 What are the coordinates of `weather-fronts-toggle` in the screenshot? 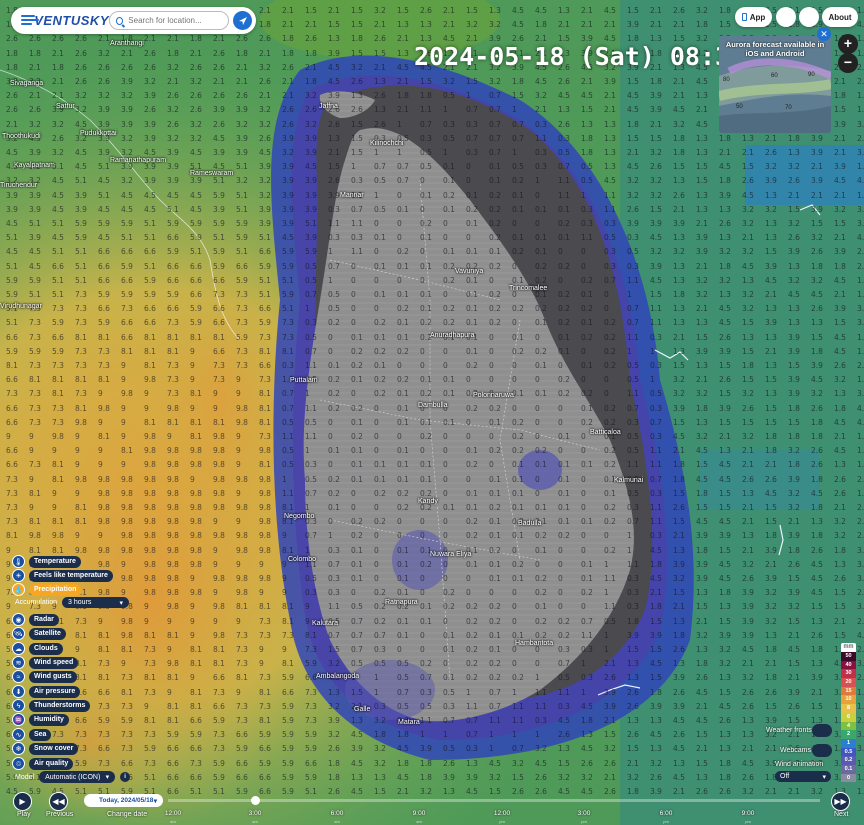 It's located at (822, 730).